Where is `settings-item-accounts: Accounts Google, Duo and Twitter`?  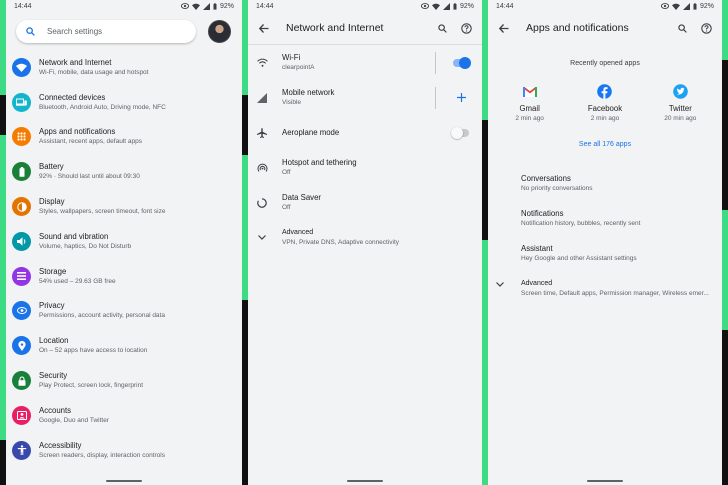
settings-item-accounts: Accounts Google, Duo and Twitter is located at coordinates (124, 415).